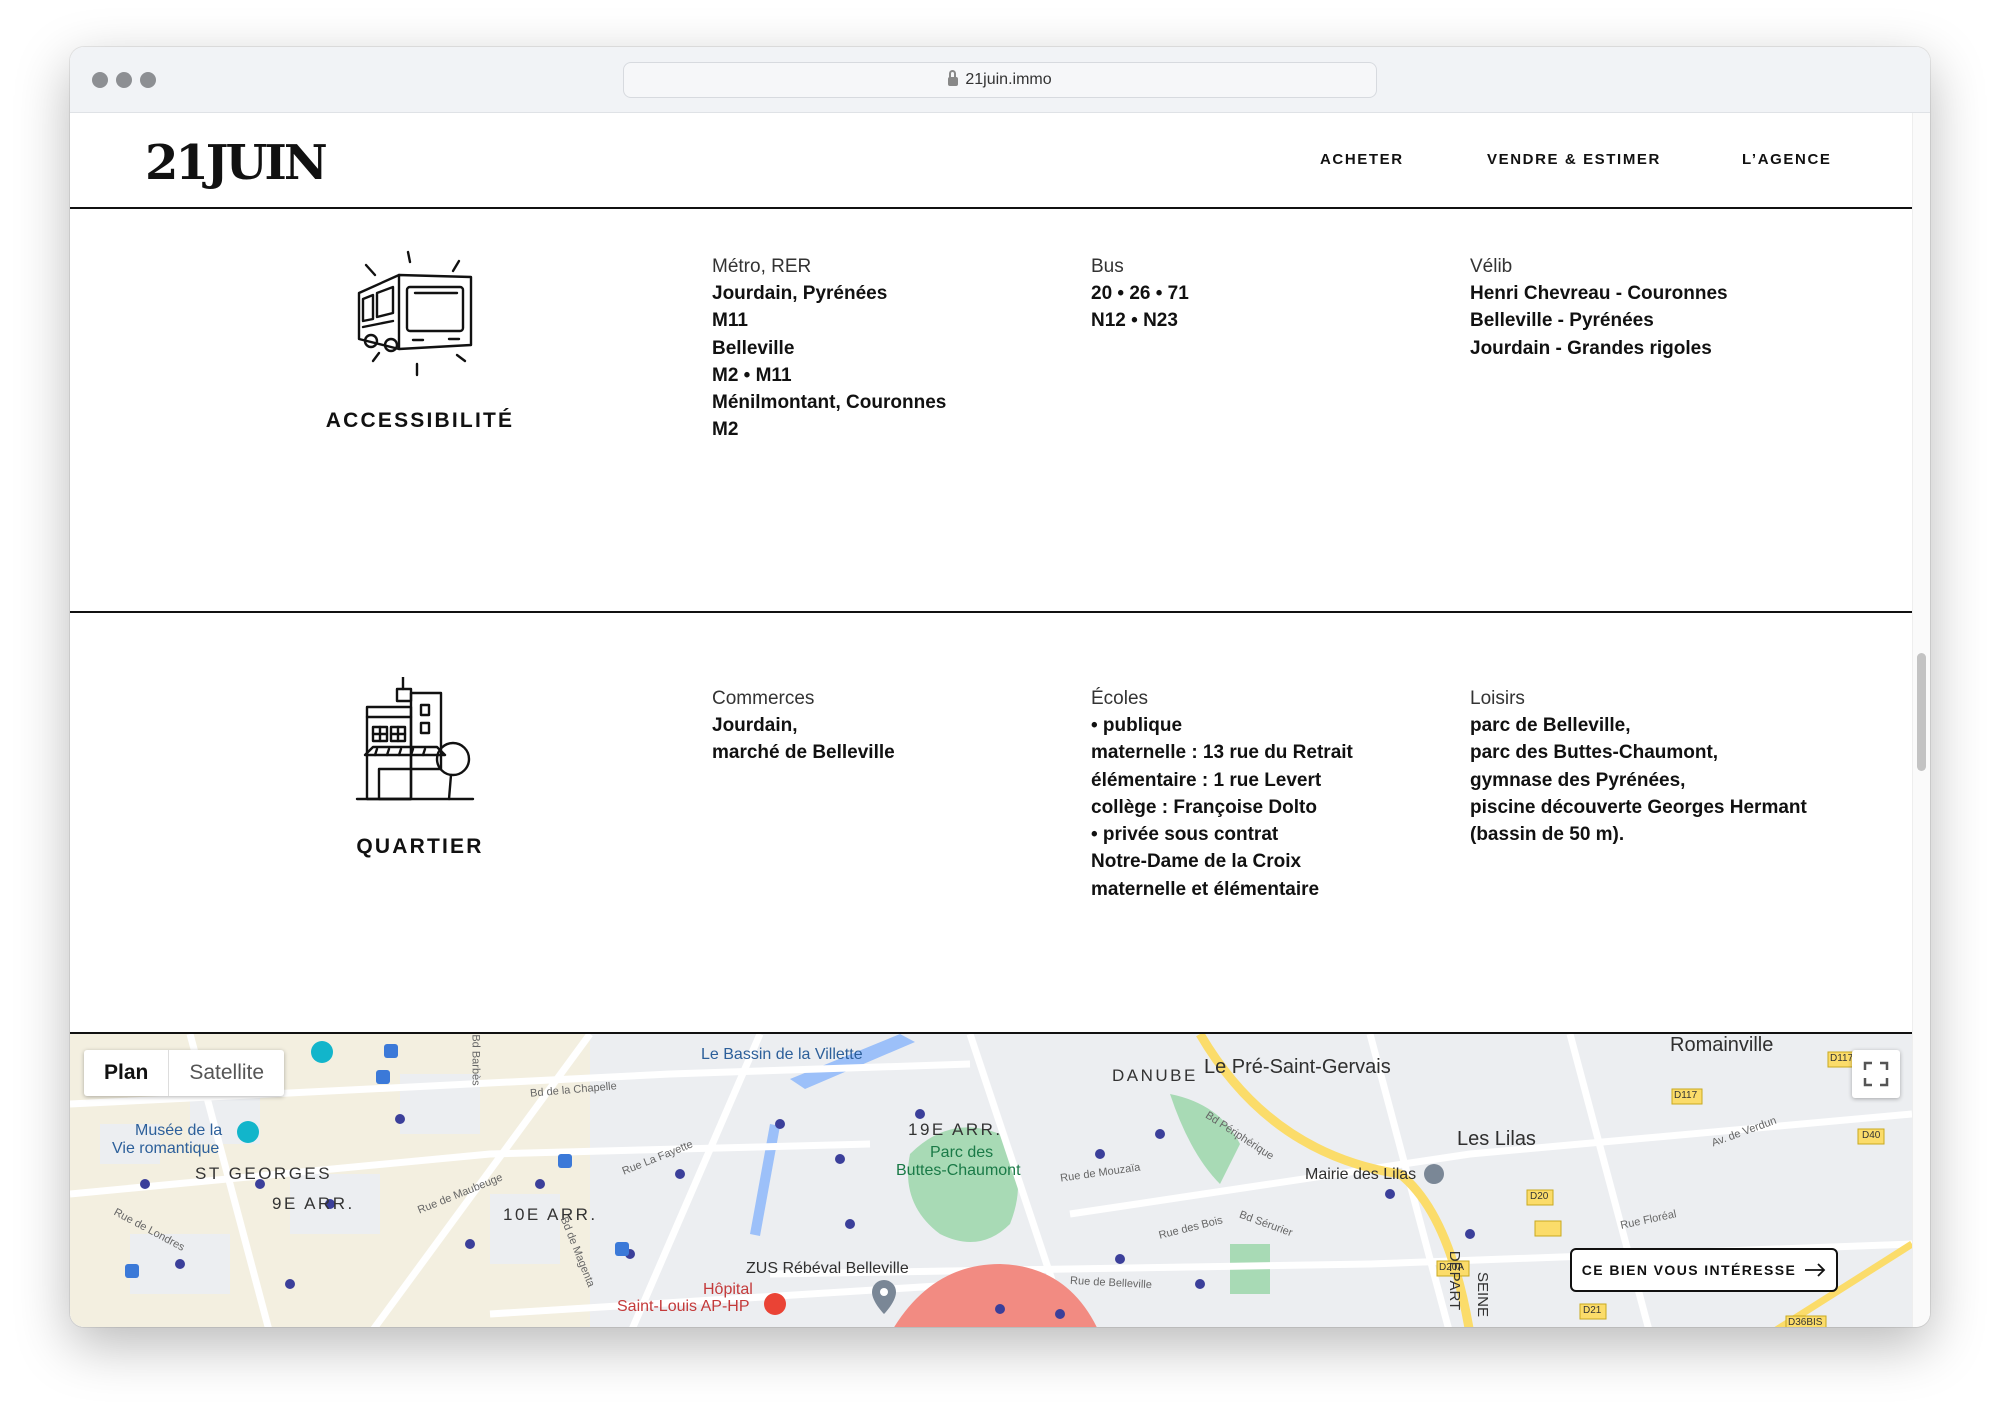 This screenshot has height=1422, width=2000. What do you see at coordinates (1137, 725) in the screenshot?
I see `schools-line: • publique` at bounding box center [1137, 725].